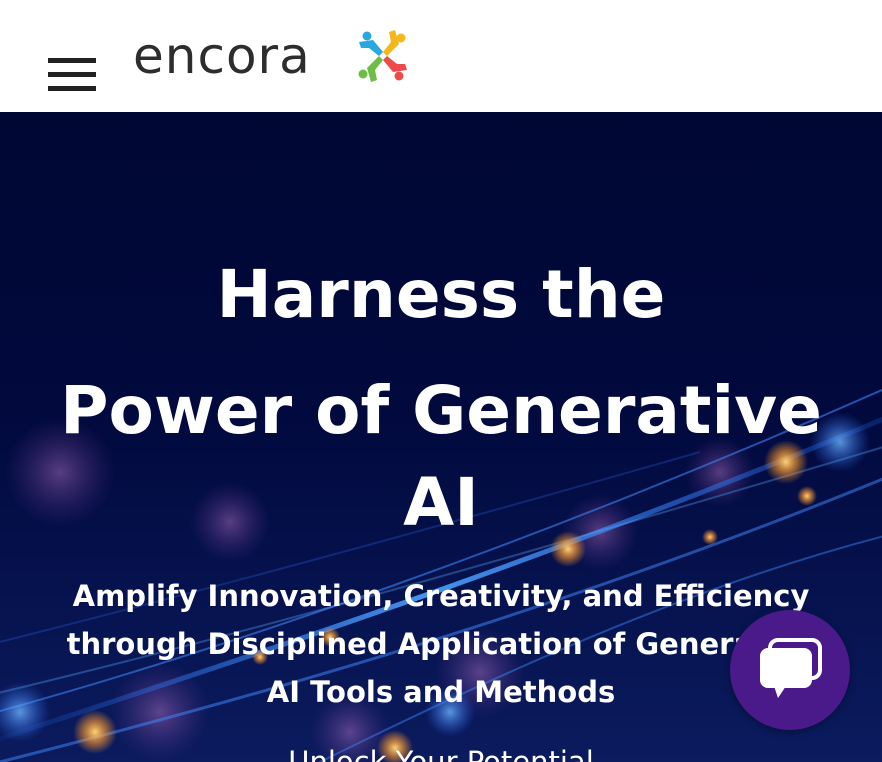  What do you see at coordinates (222, 56) in the screenshot?
I see `logo-wordmark: encora` at bounding box center [222, 56].